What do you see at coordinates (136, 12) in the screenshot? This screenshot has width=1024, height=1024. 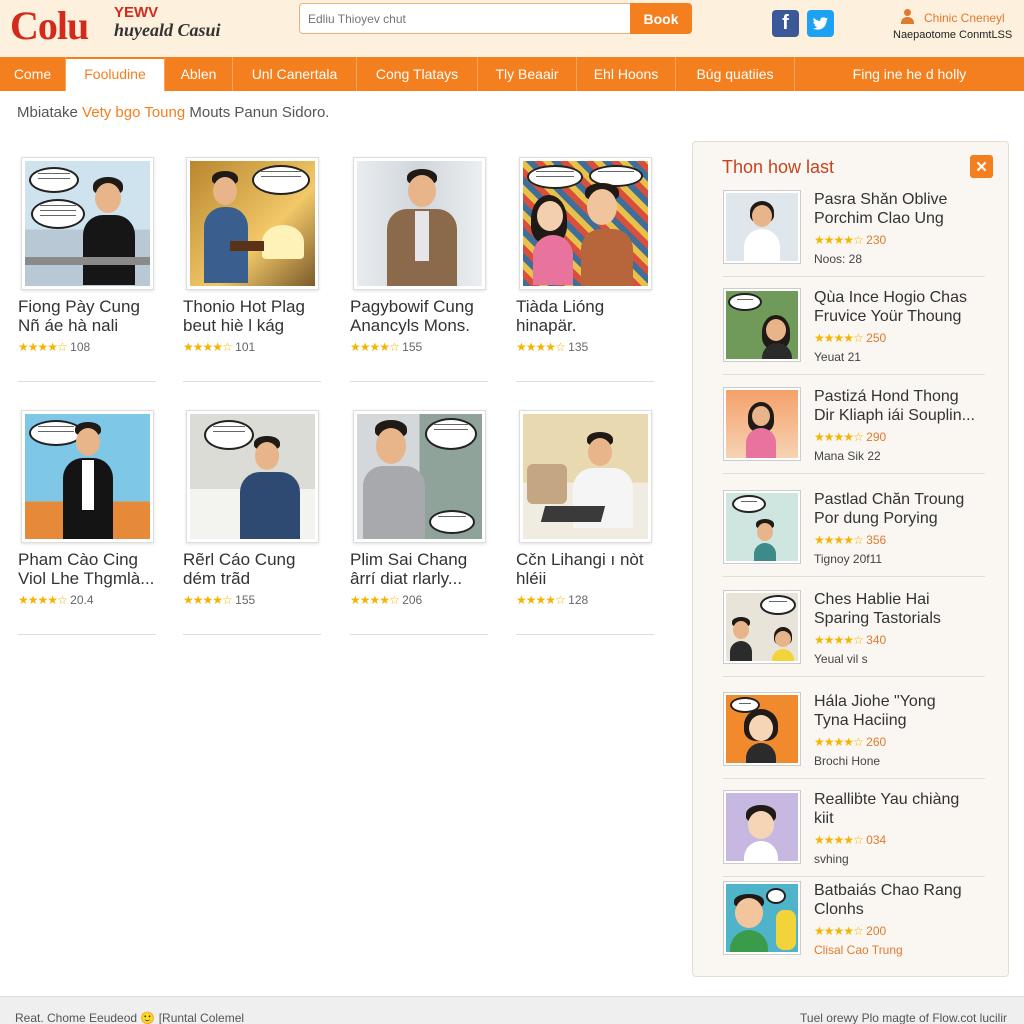 I see `logo-tag: YEWV` at bounding box center [136, 12].